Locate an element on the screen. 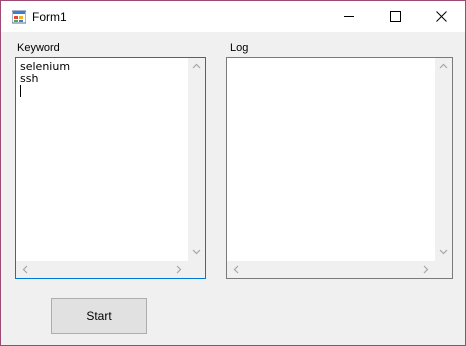 Image resolution: width=466 pixels, height=346 pixels. keyword-line: ssh is located at coordinates (29, 78).